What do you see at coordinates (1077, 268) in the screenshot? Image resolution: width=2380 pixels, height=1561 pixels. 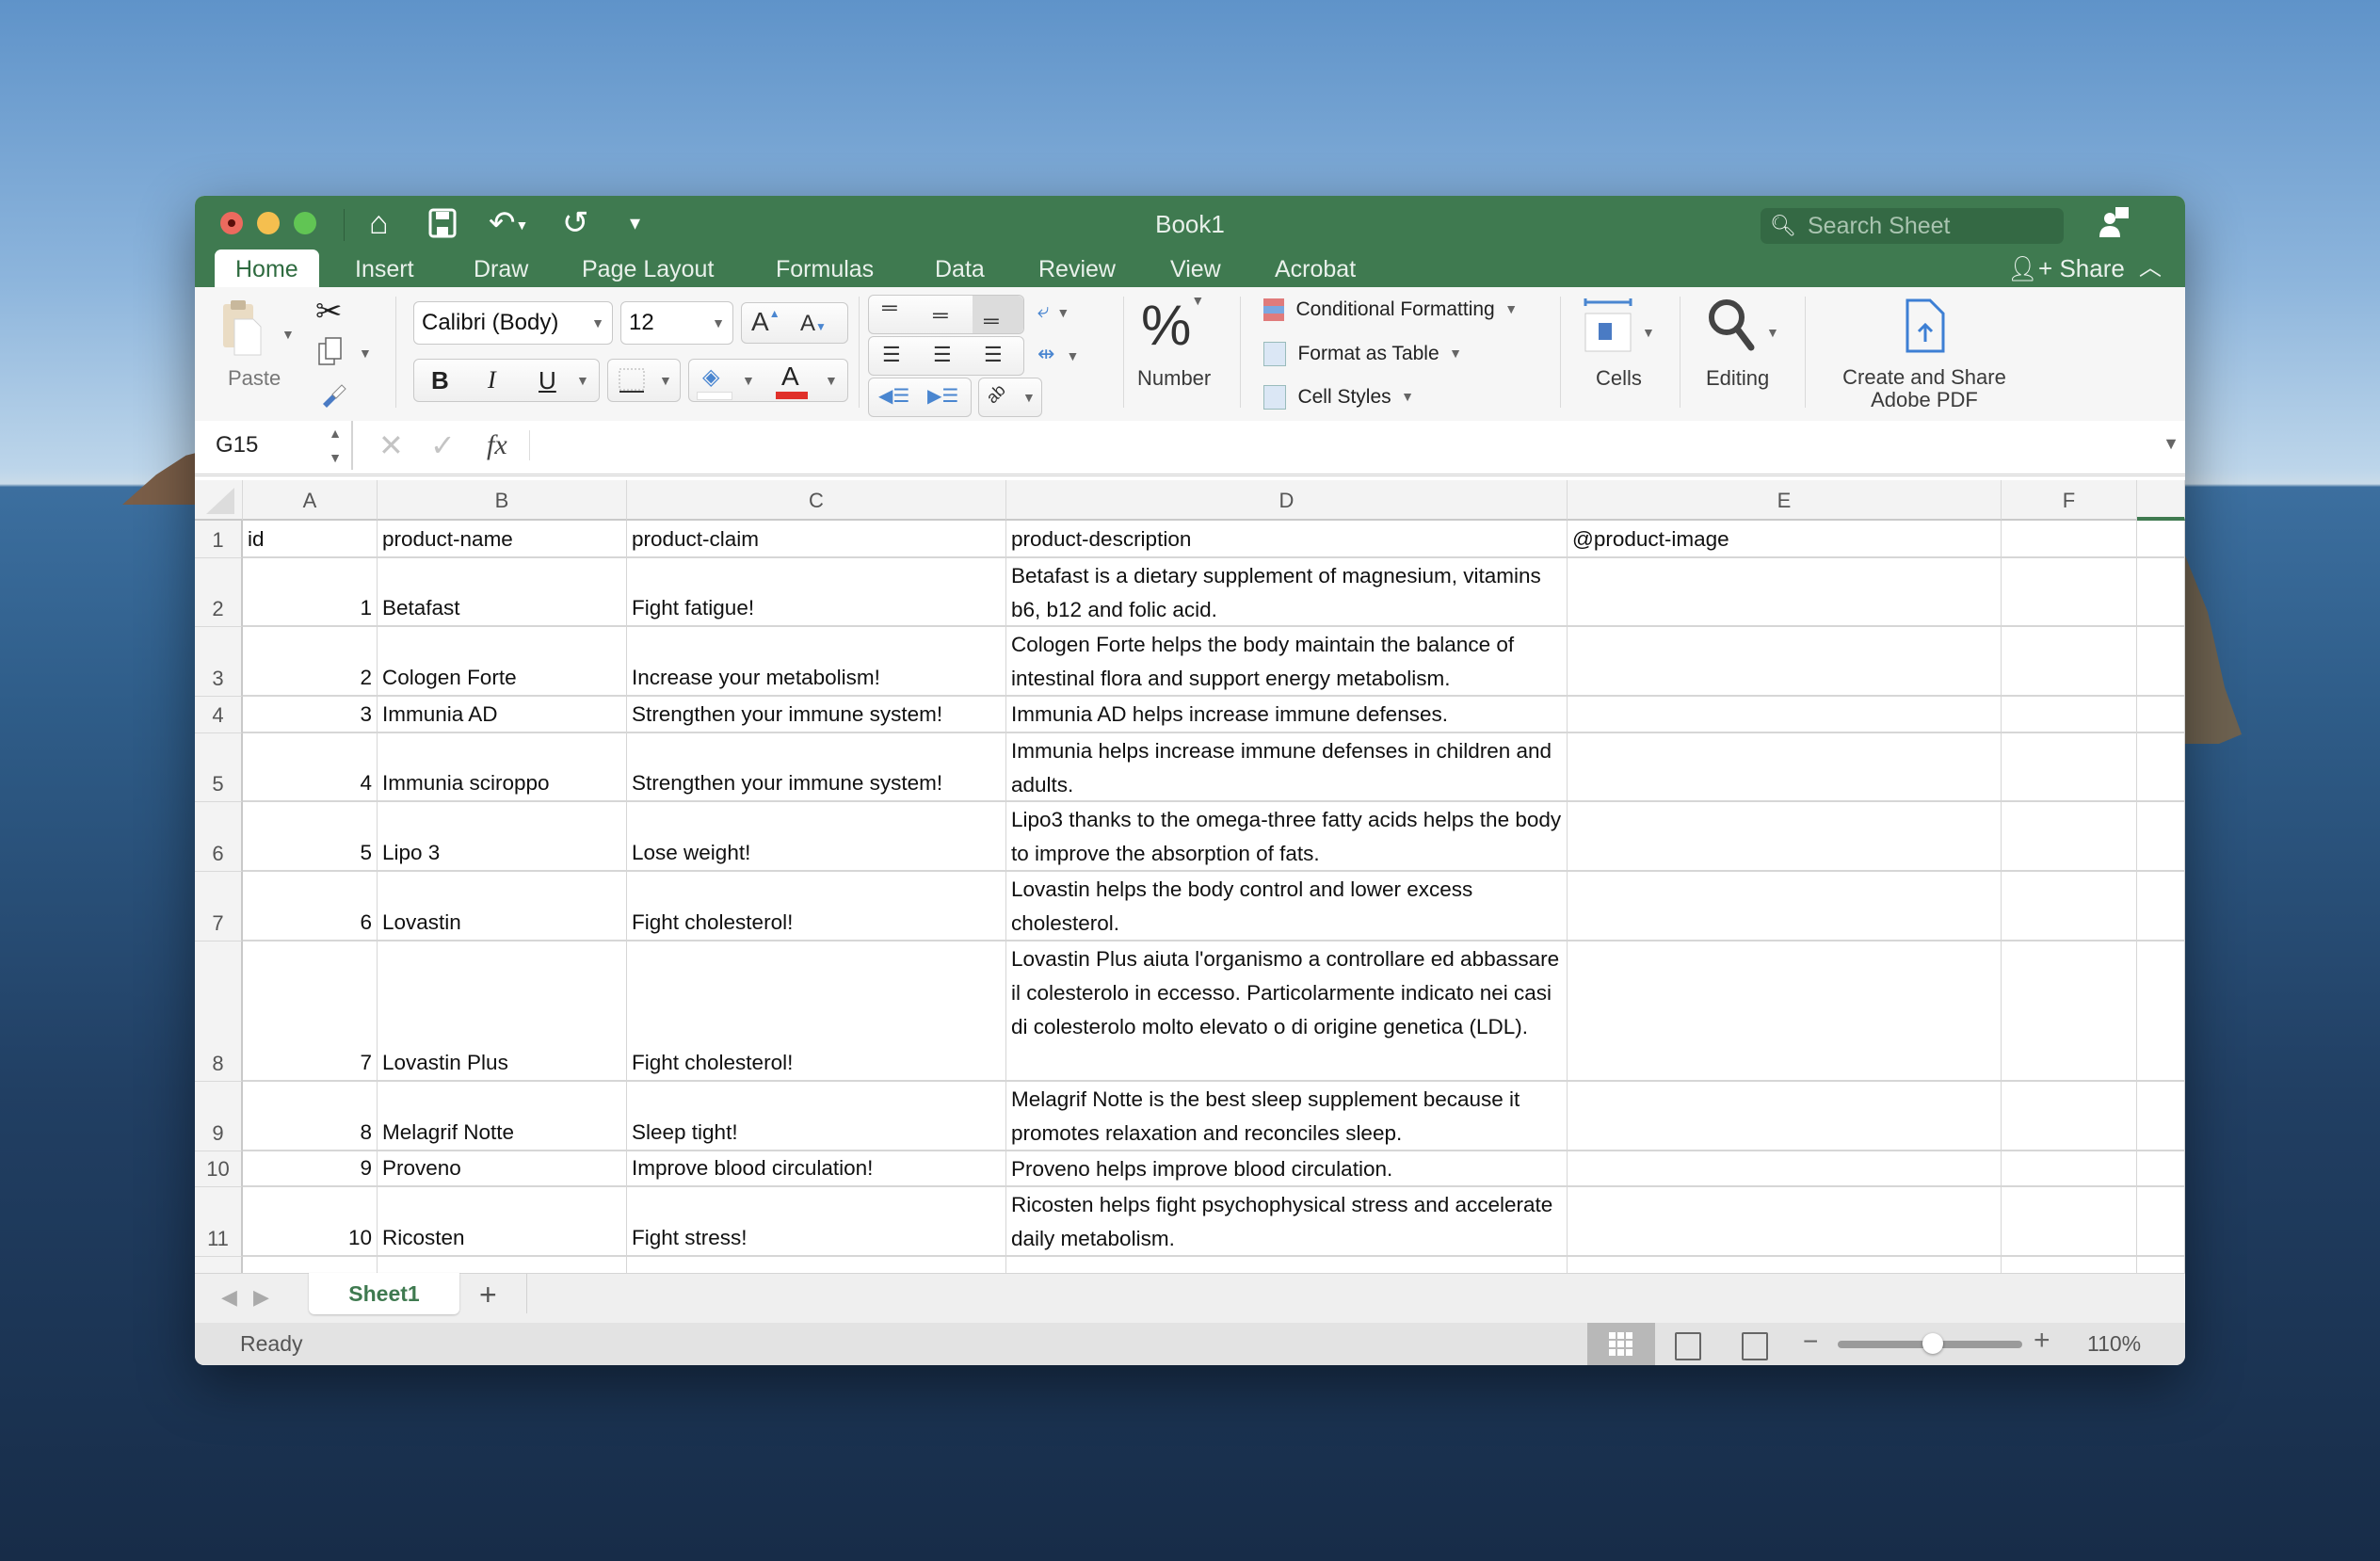 I see `tab-review: Review` at bounding box center [1077, 268].